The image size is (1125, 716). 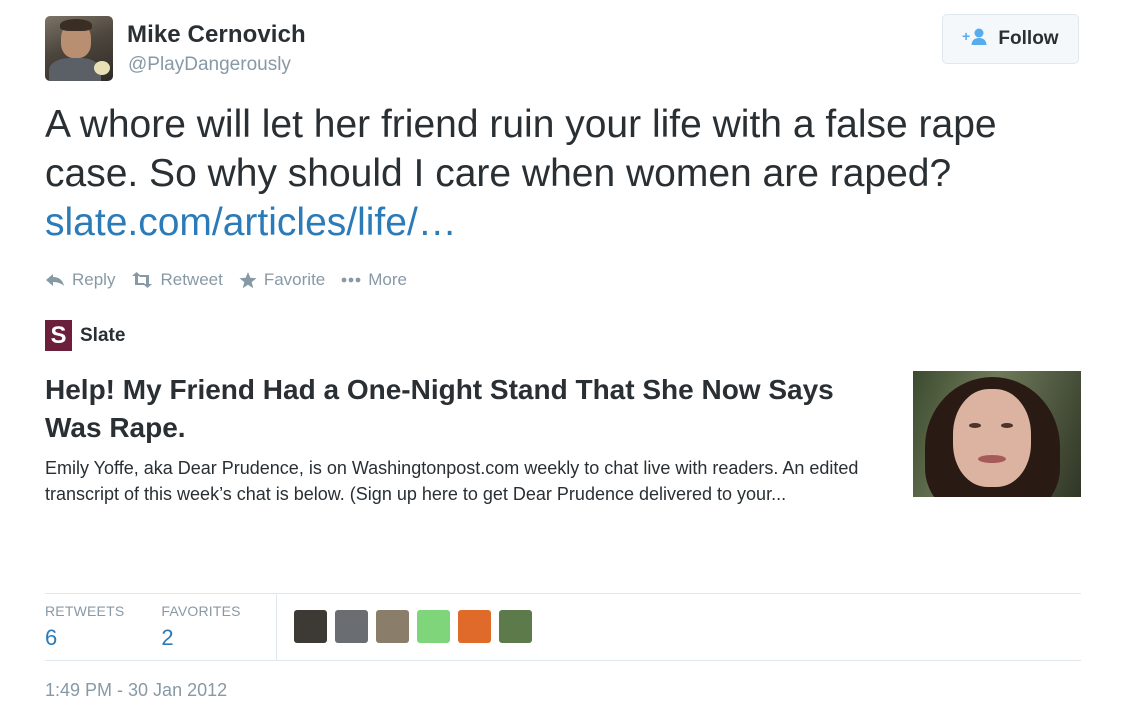 I want to click on card-source-name: Slate, so click(x=103, y=335).